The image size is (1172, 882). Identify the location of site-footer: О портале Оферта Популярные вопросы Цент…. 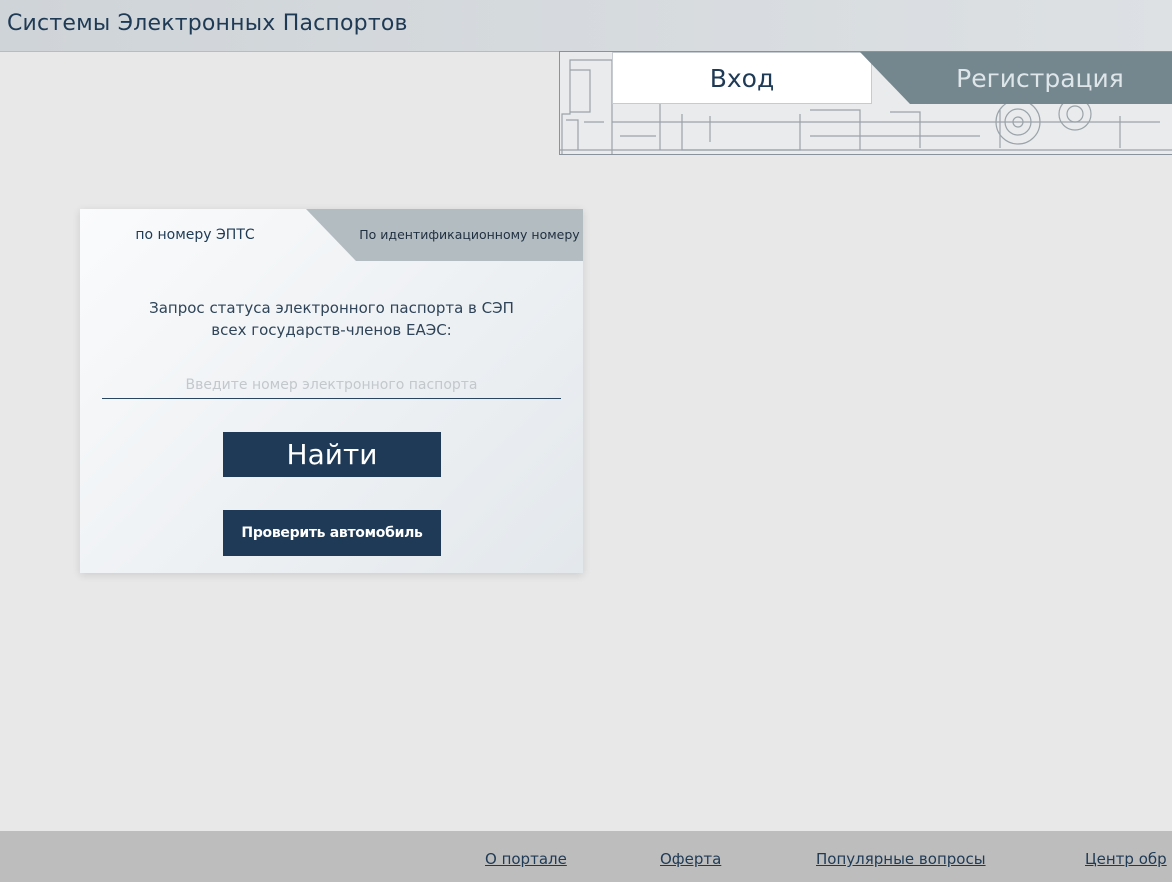
(586, 856).